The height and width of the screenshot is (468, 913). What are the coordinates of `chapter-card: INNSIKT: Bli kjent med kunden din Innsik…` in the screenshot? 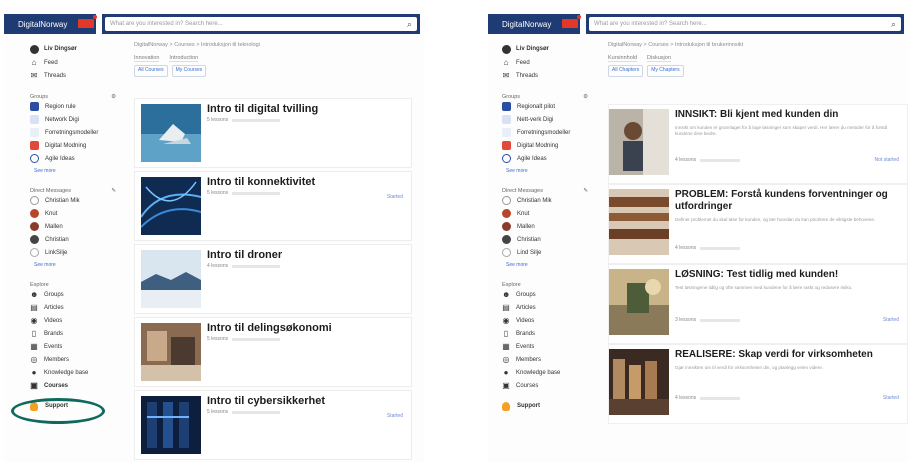 It's located at (758, 144).